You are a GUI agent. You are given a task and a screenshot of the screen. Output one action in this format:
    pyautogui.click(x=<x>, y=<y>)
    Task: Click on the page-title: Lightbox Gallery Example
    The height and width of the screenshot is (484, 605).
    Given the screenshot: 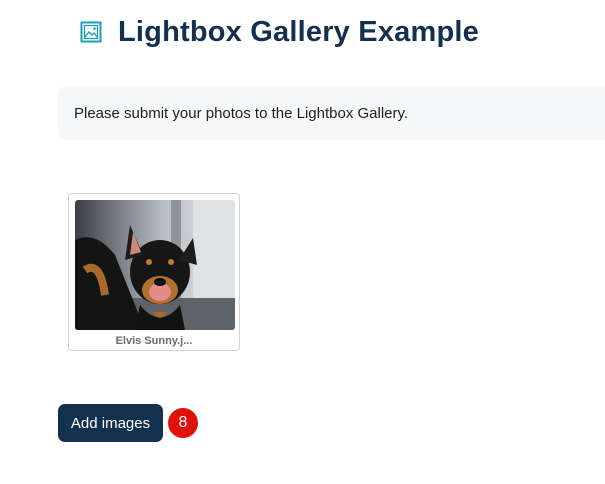 What is the action you would take?
    pyautogui.click(x=298, y=31)
    